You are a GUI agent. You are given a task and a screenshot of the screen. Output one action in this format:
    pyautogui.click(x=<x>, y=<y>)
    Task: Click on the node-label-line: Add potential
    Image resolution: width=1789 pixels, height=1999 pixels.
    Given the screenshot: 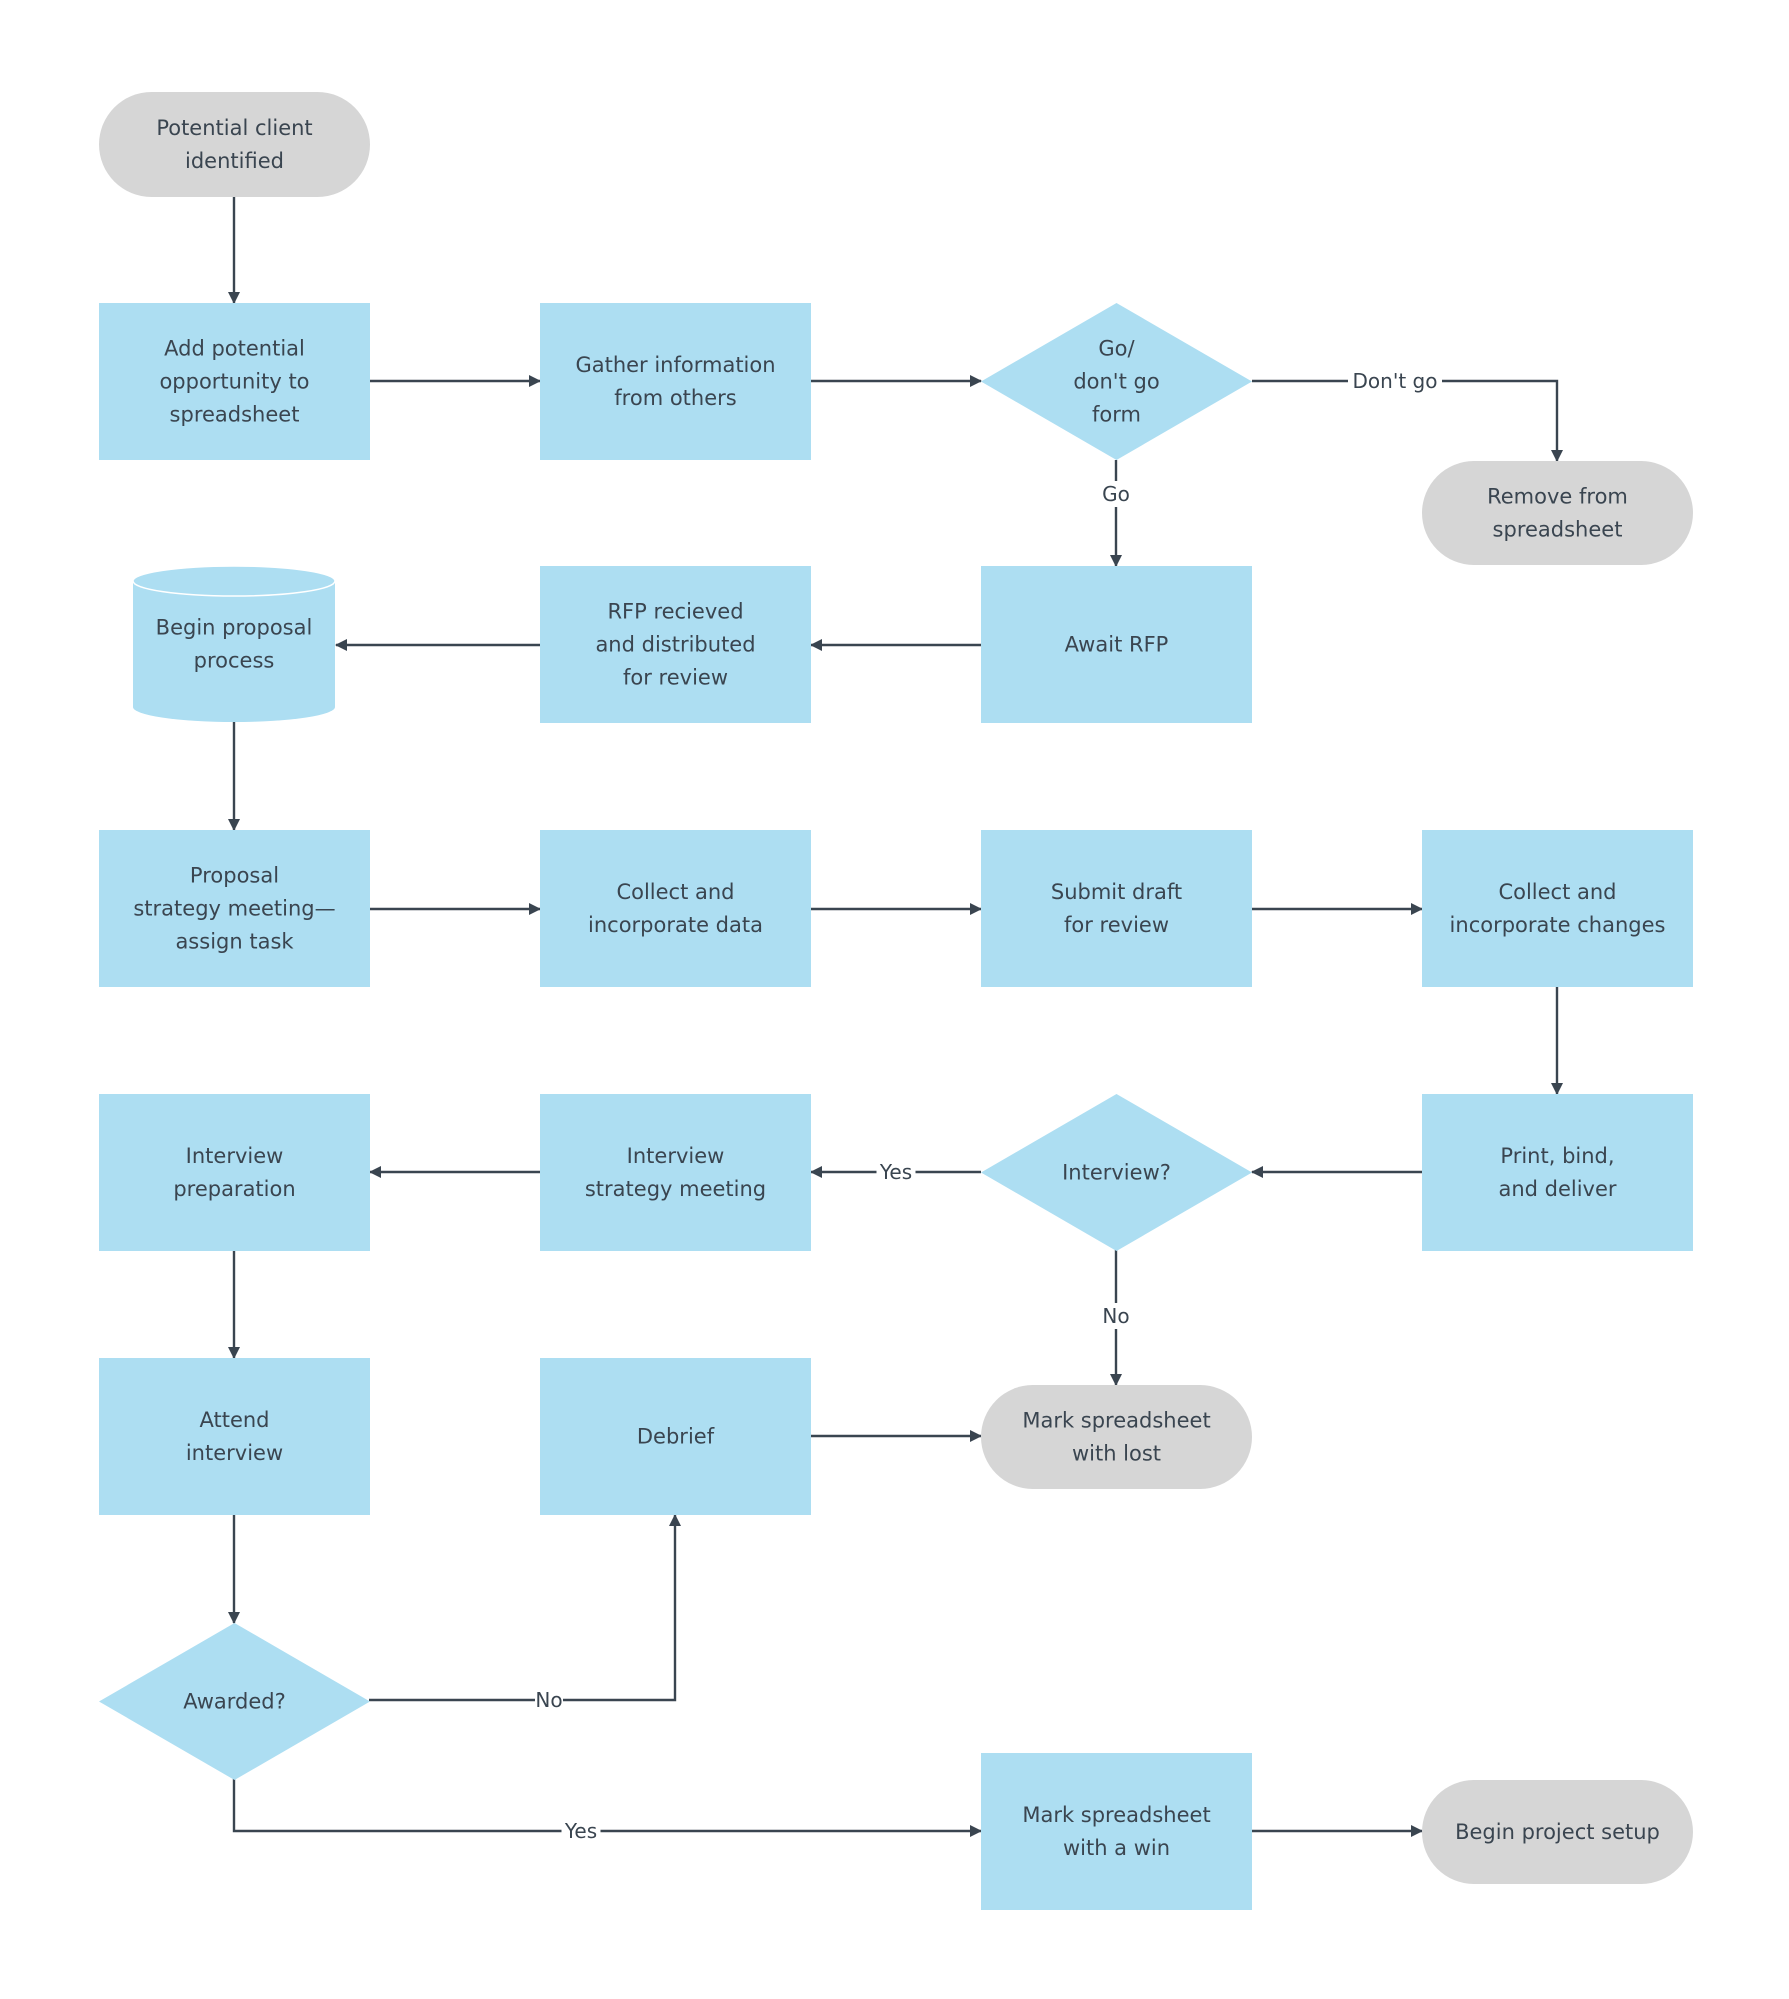 What is the action you would take?
    pyautogui.click(x=234, y=349)
    